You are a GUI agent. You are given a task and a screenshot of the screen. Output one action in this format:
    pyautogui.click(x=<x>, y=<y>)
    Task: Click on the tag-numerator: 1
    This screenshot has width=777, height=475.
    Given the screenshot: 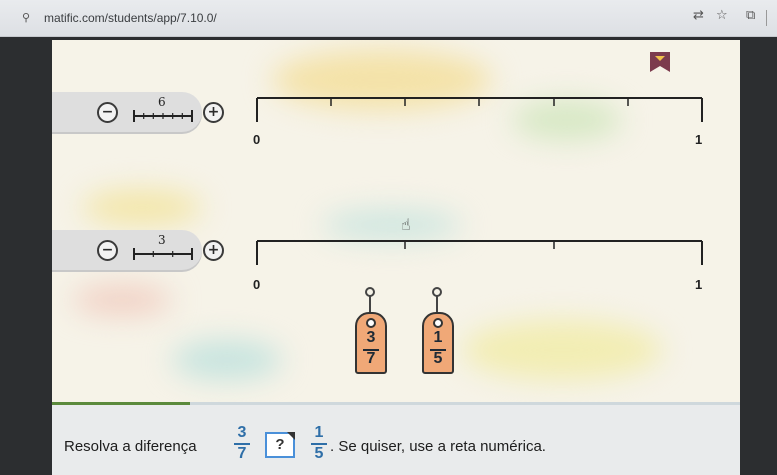 What is the action you would take?
    pyautogui.click(x=438, y=337)
    